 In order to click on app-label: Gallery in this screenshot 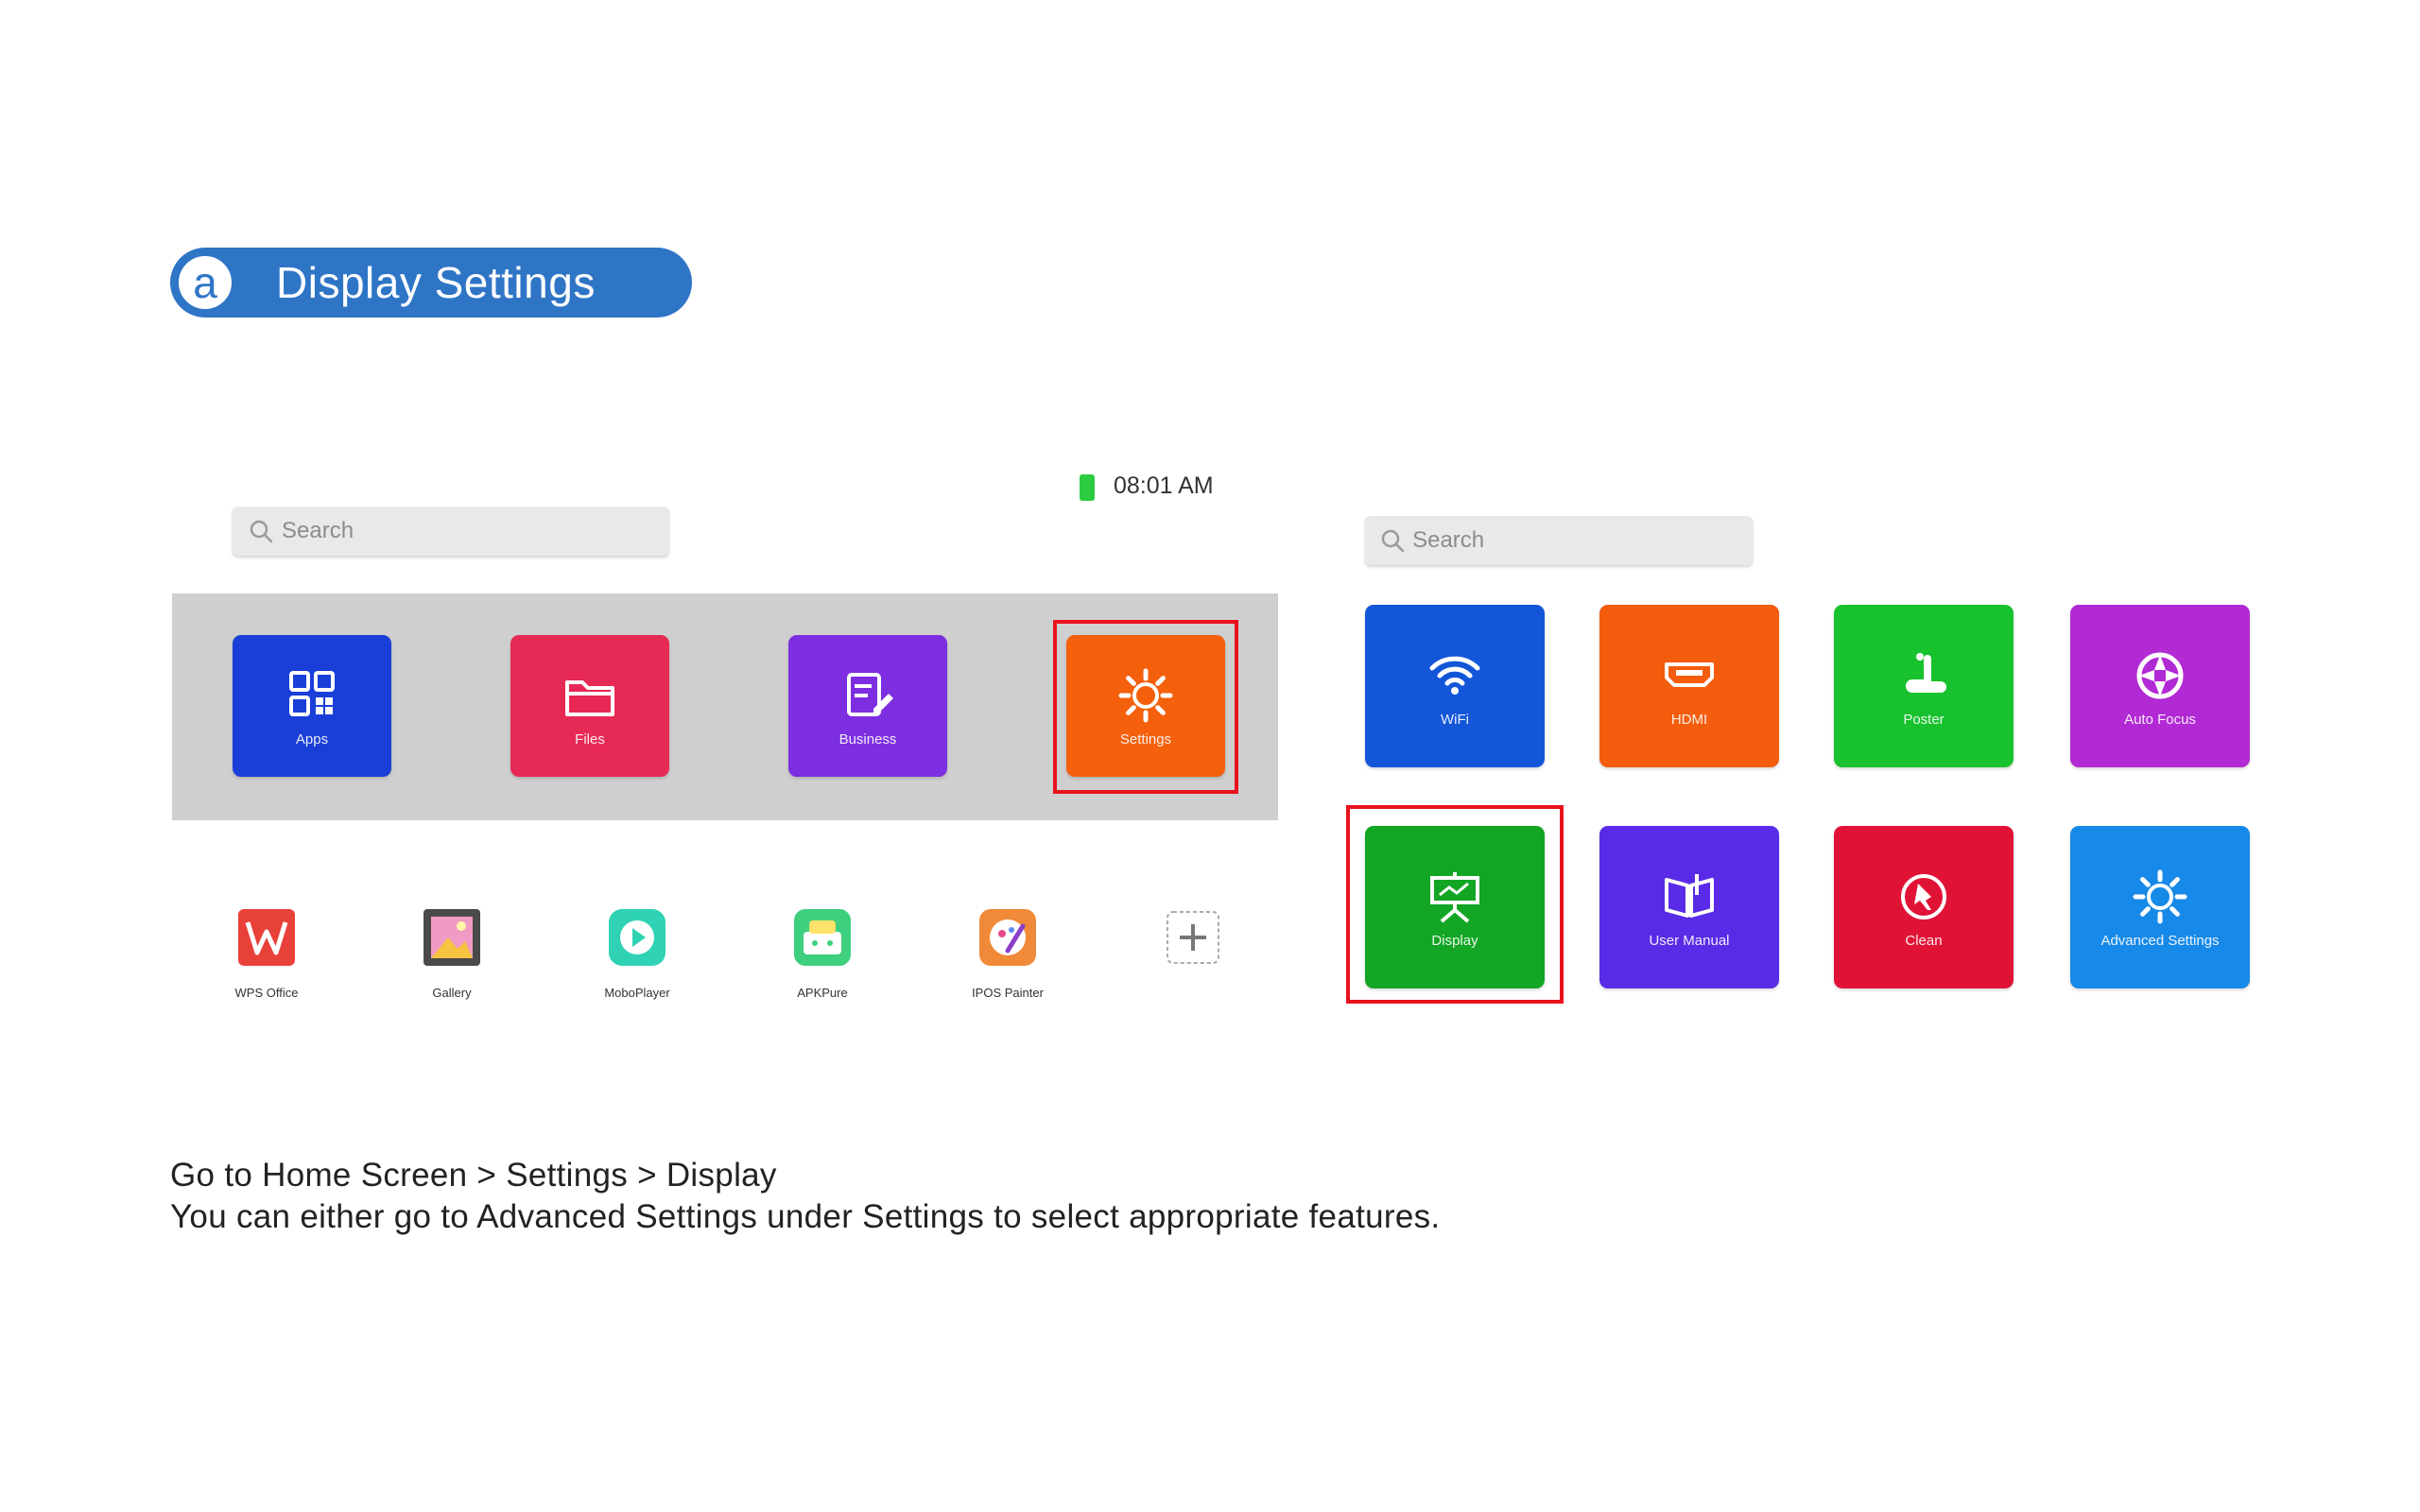, I will do `click(452, 993)`.